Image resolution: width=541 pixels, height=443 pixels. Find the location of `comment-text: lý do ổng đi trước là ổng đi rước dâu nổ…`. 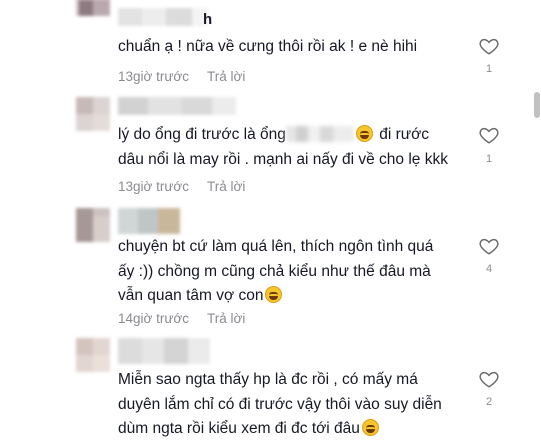

comment-text: lý do ổng đi trước là ổng đi rước dâu nổ… is located at coordinates (283, 146).